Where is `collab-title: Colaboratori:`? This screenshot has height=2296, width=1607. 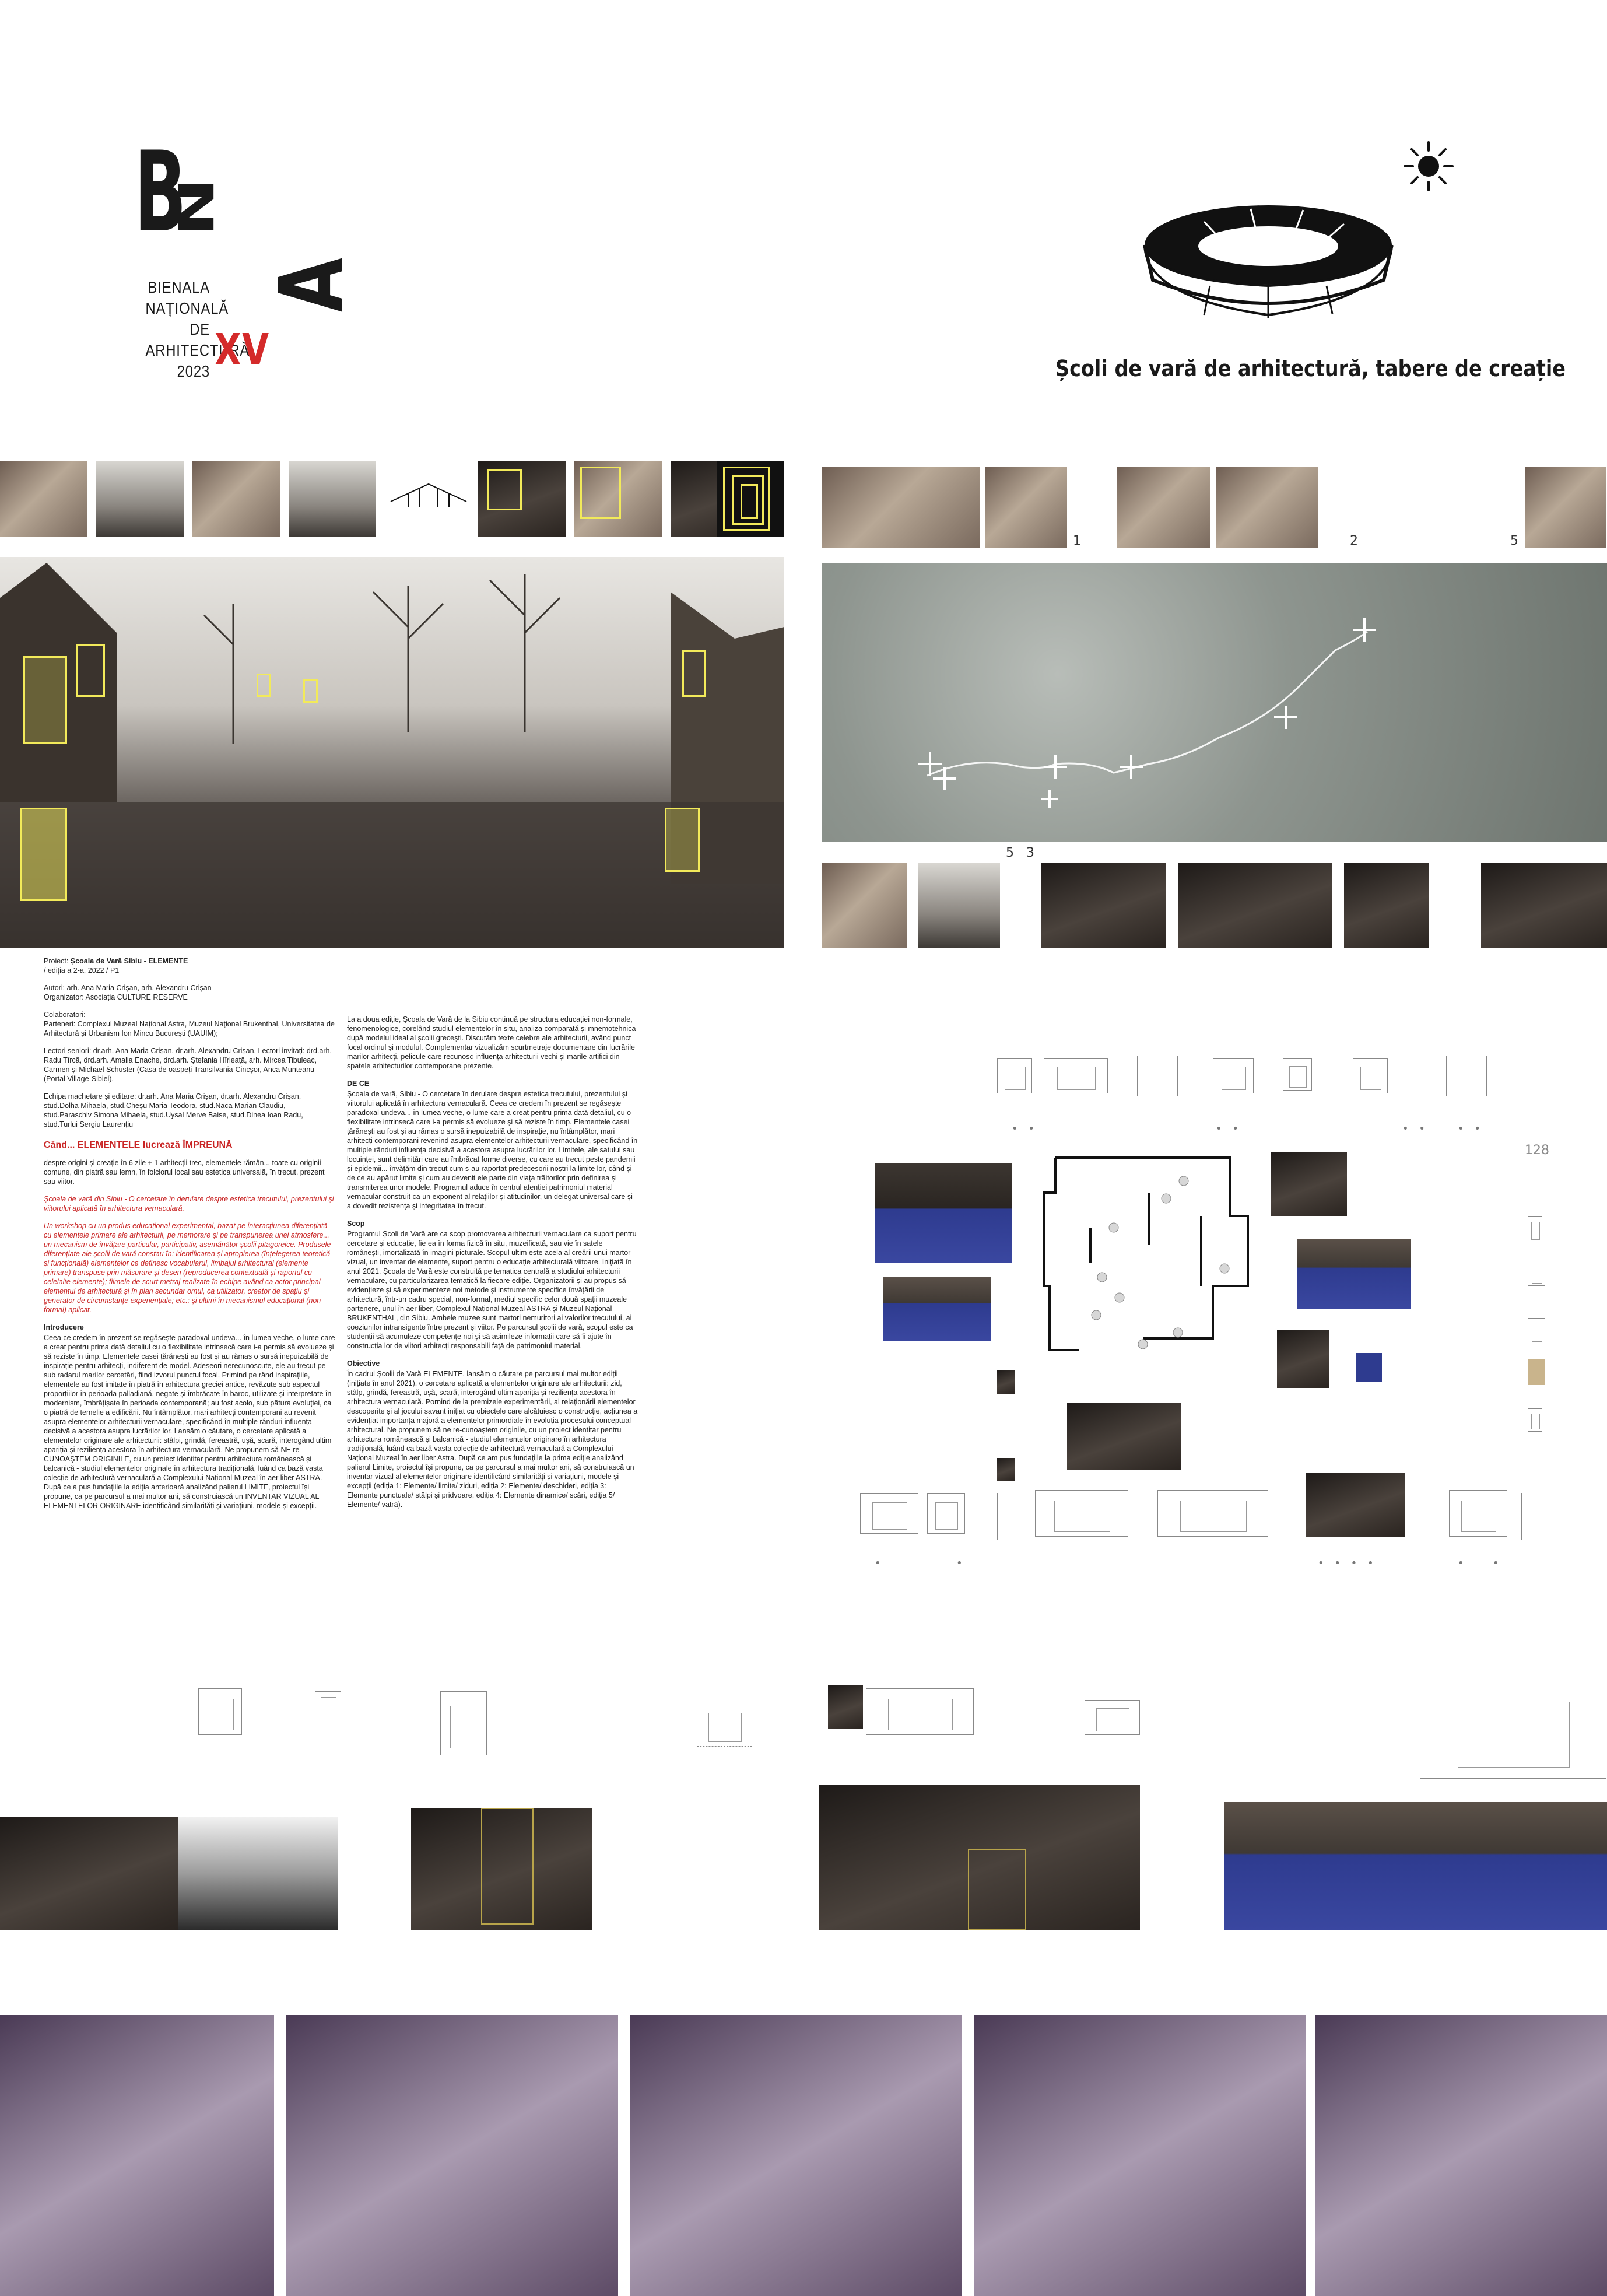
collab-title: Colaboratori: is located at coordinates (65, 1015).